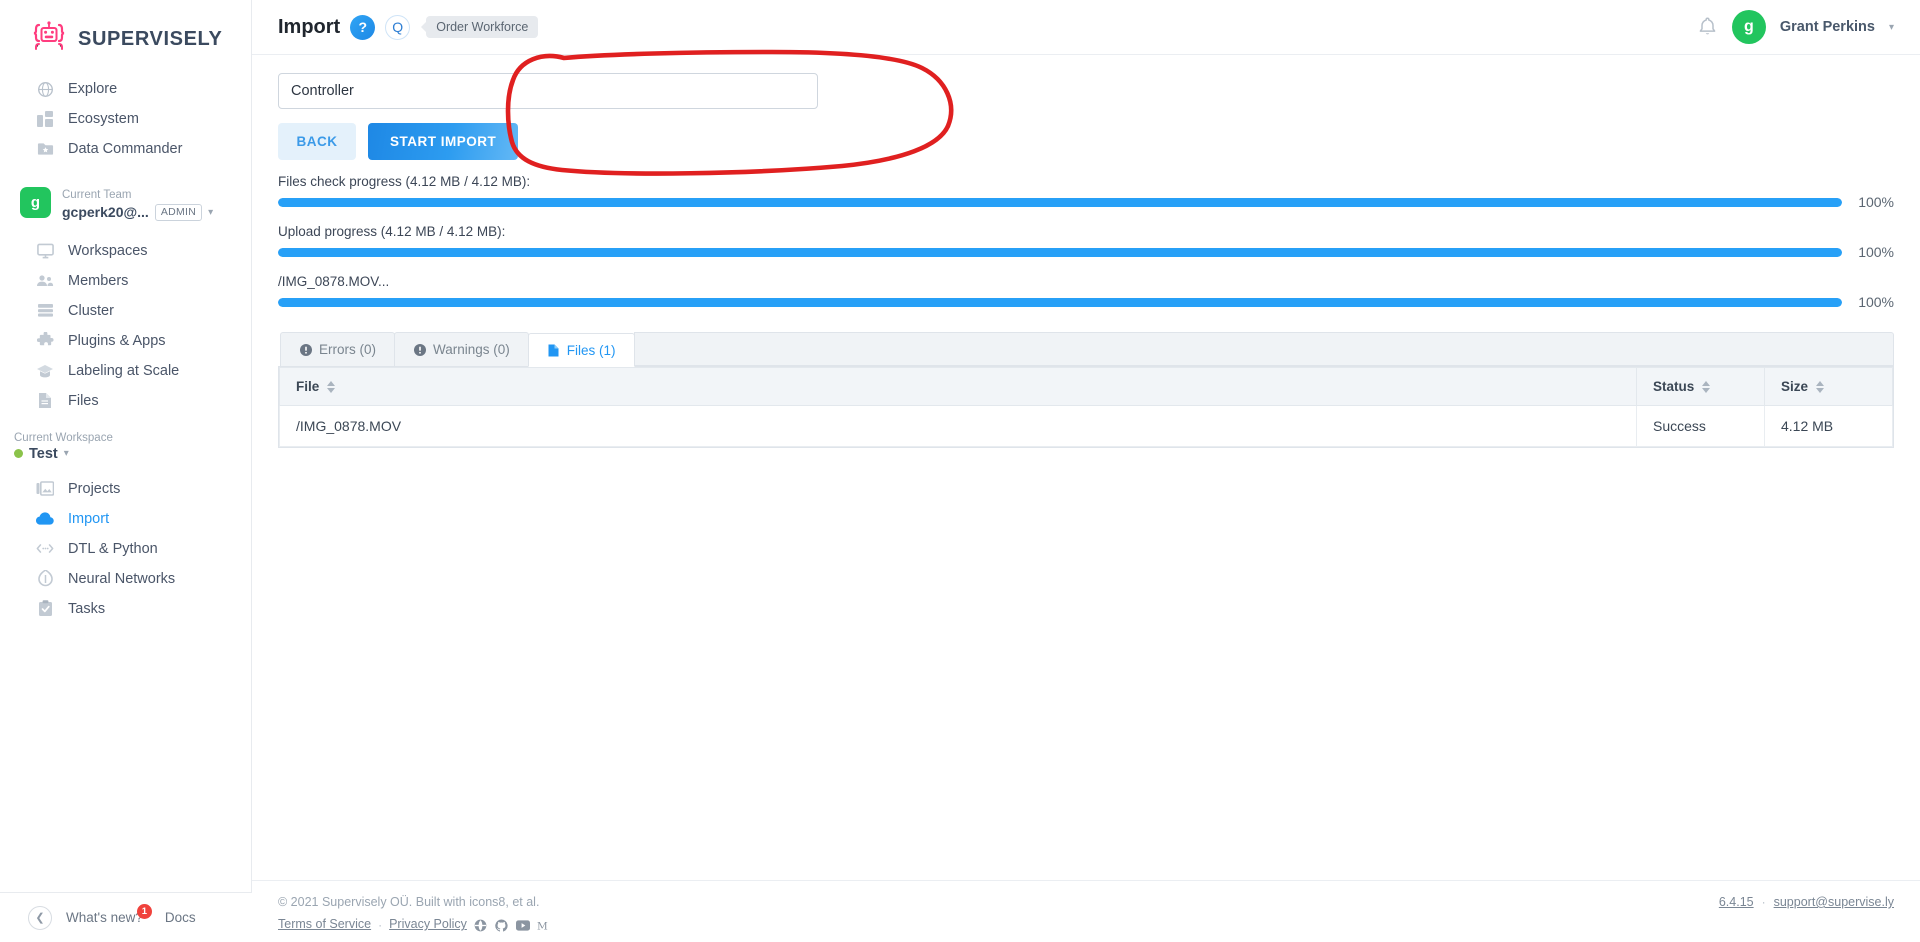  Describe the element at coordinates (93, 89) in the screenshot. I see `sidebar-item-label: Explore` at that location.